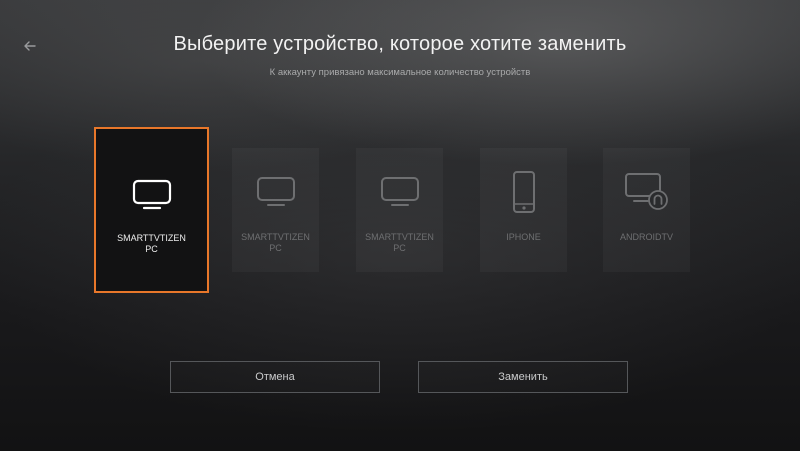 The width and height of the screenshot is (800, 451). I want to click on device-card-4: IPHONE, so click(523, 210).